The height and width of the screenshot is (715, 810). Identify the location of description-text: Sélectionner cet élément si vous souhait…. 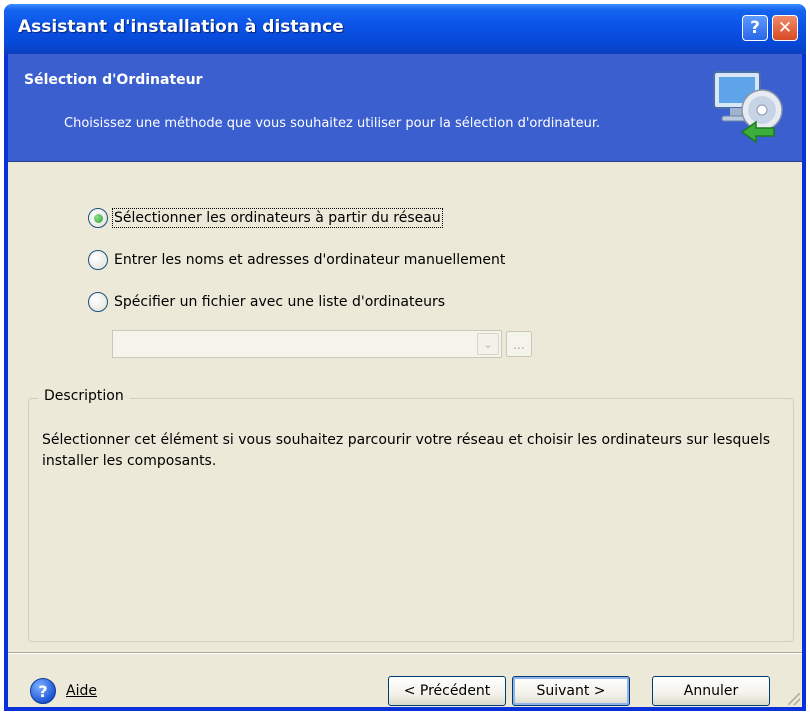
(406, 450).